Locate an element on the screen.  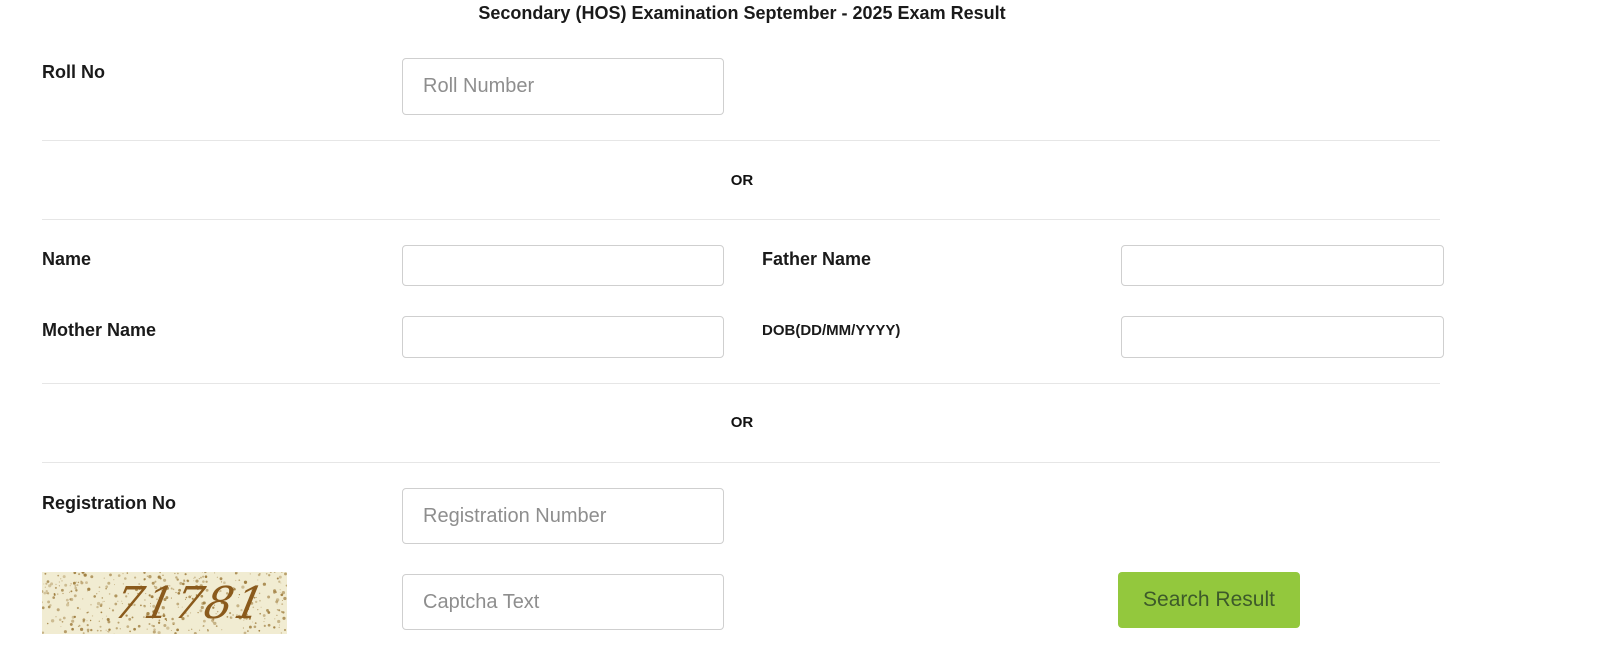
name-input is located at coordinates (563, 265).